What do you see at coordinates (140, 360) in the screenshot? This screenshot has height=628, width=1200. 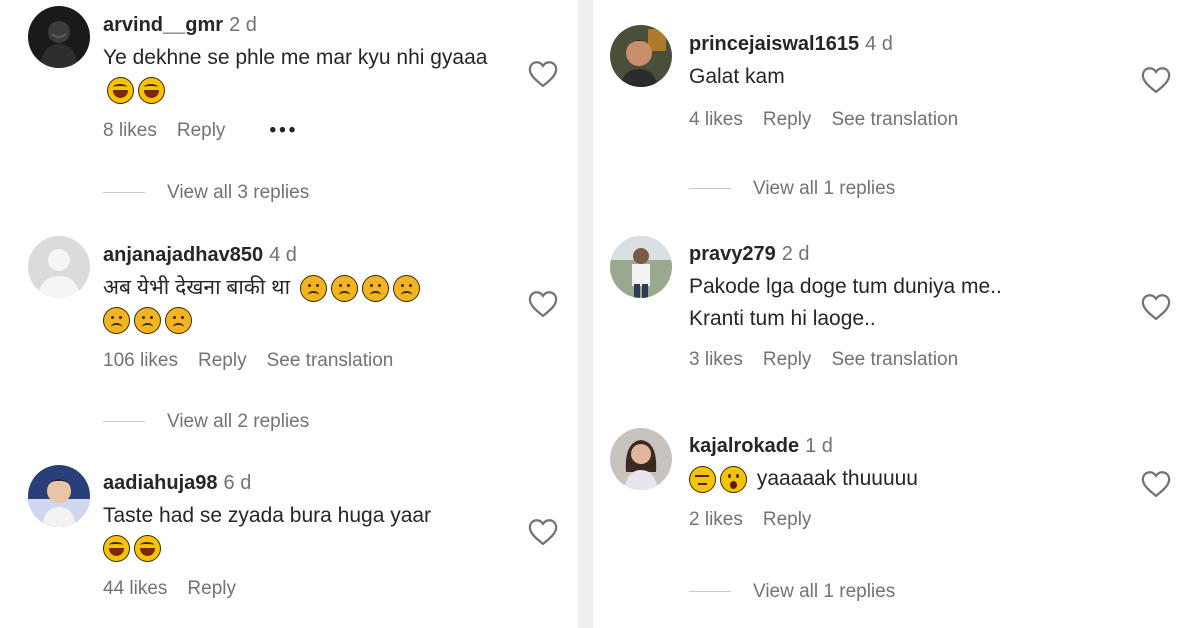 I see `likes-count: 106 likes` at bounding box center [140, 360].